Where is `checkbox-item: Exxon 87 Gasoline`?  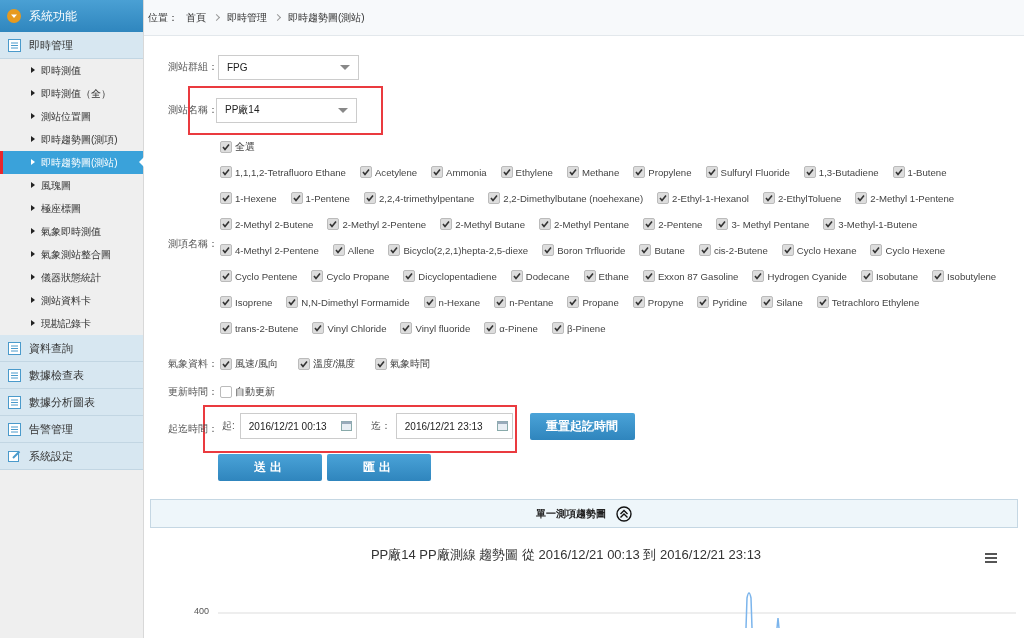
checkbox-item: Exxon 87 Gasoline is located at coordinates (690, 276).